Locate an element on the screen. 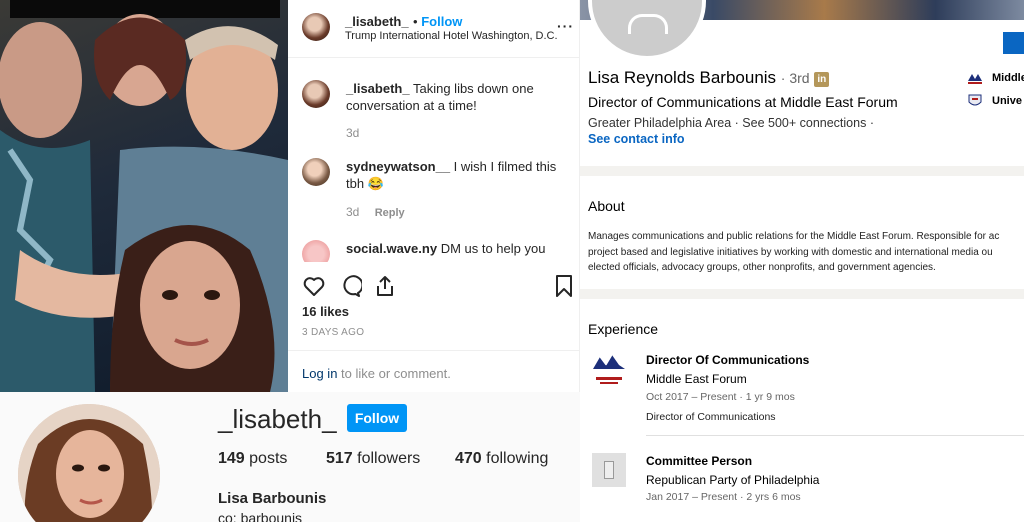  connections-link: See 500+ connections is located at coordinates (804, 123).